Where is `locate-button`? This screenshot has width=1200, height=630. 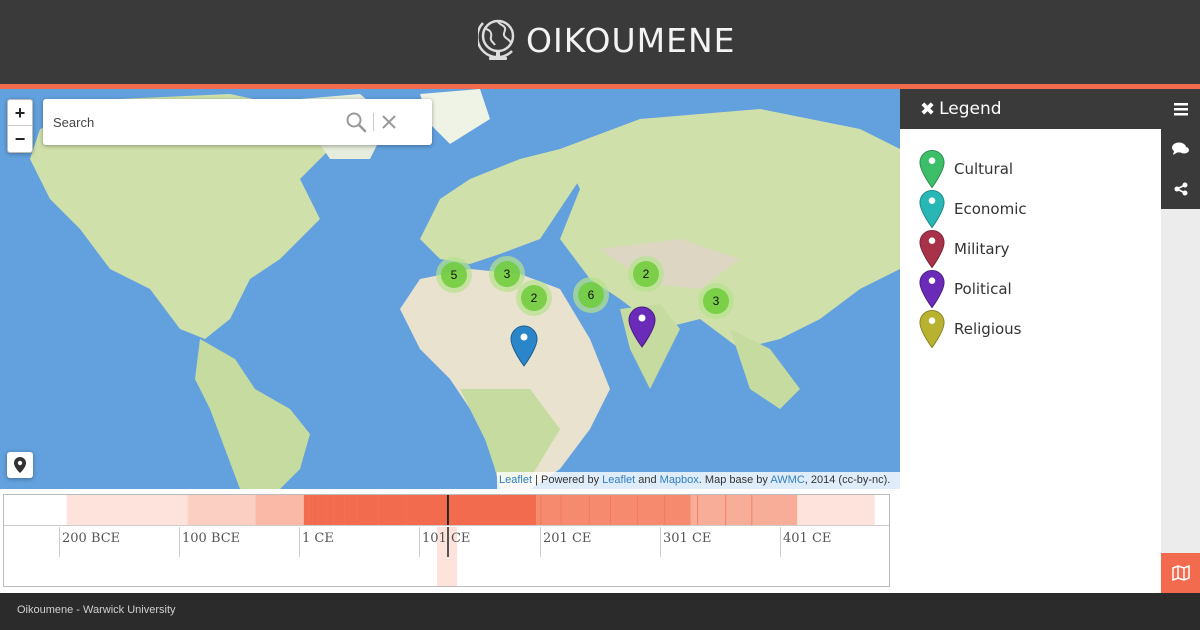
locate-button is located at coordinates (20, 465).